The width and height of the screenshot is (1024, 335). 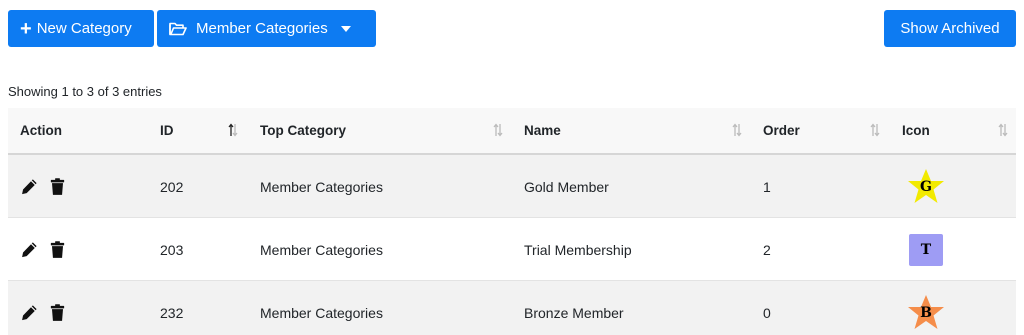 I want to click on show-archived-button: Show Archived, so click(x=950, y=28).